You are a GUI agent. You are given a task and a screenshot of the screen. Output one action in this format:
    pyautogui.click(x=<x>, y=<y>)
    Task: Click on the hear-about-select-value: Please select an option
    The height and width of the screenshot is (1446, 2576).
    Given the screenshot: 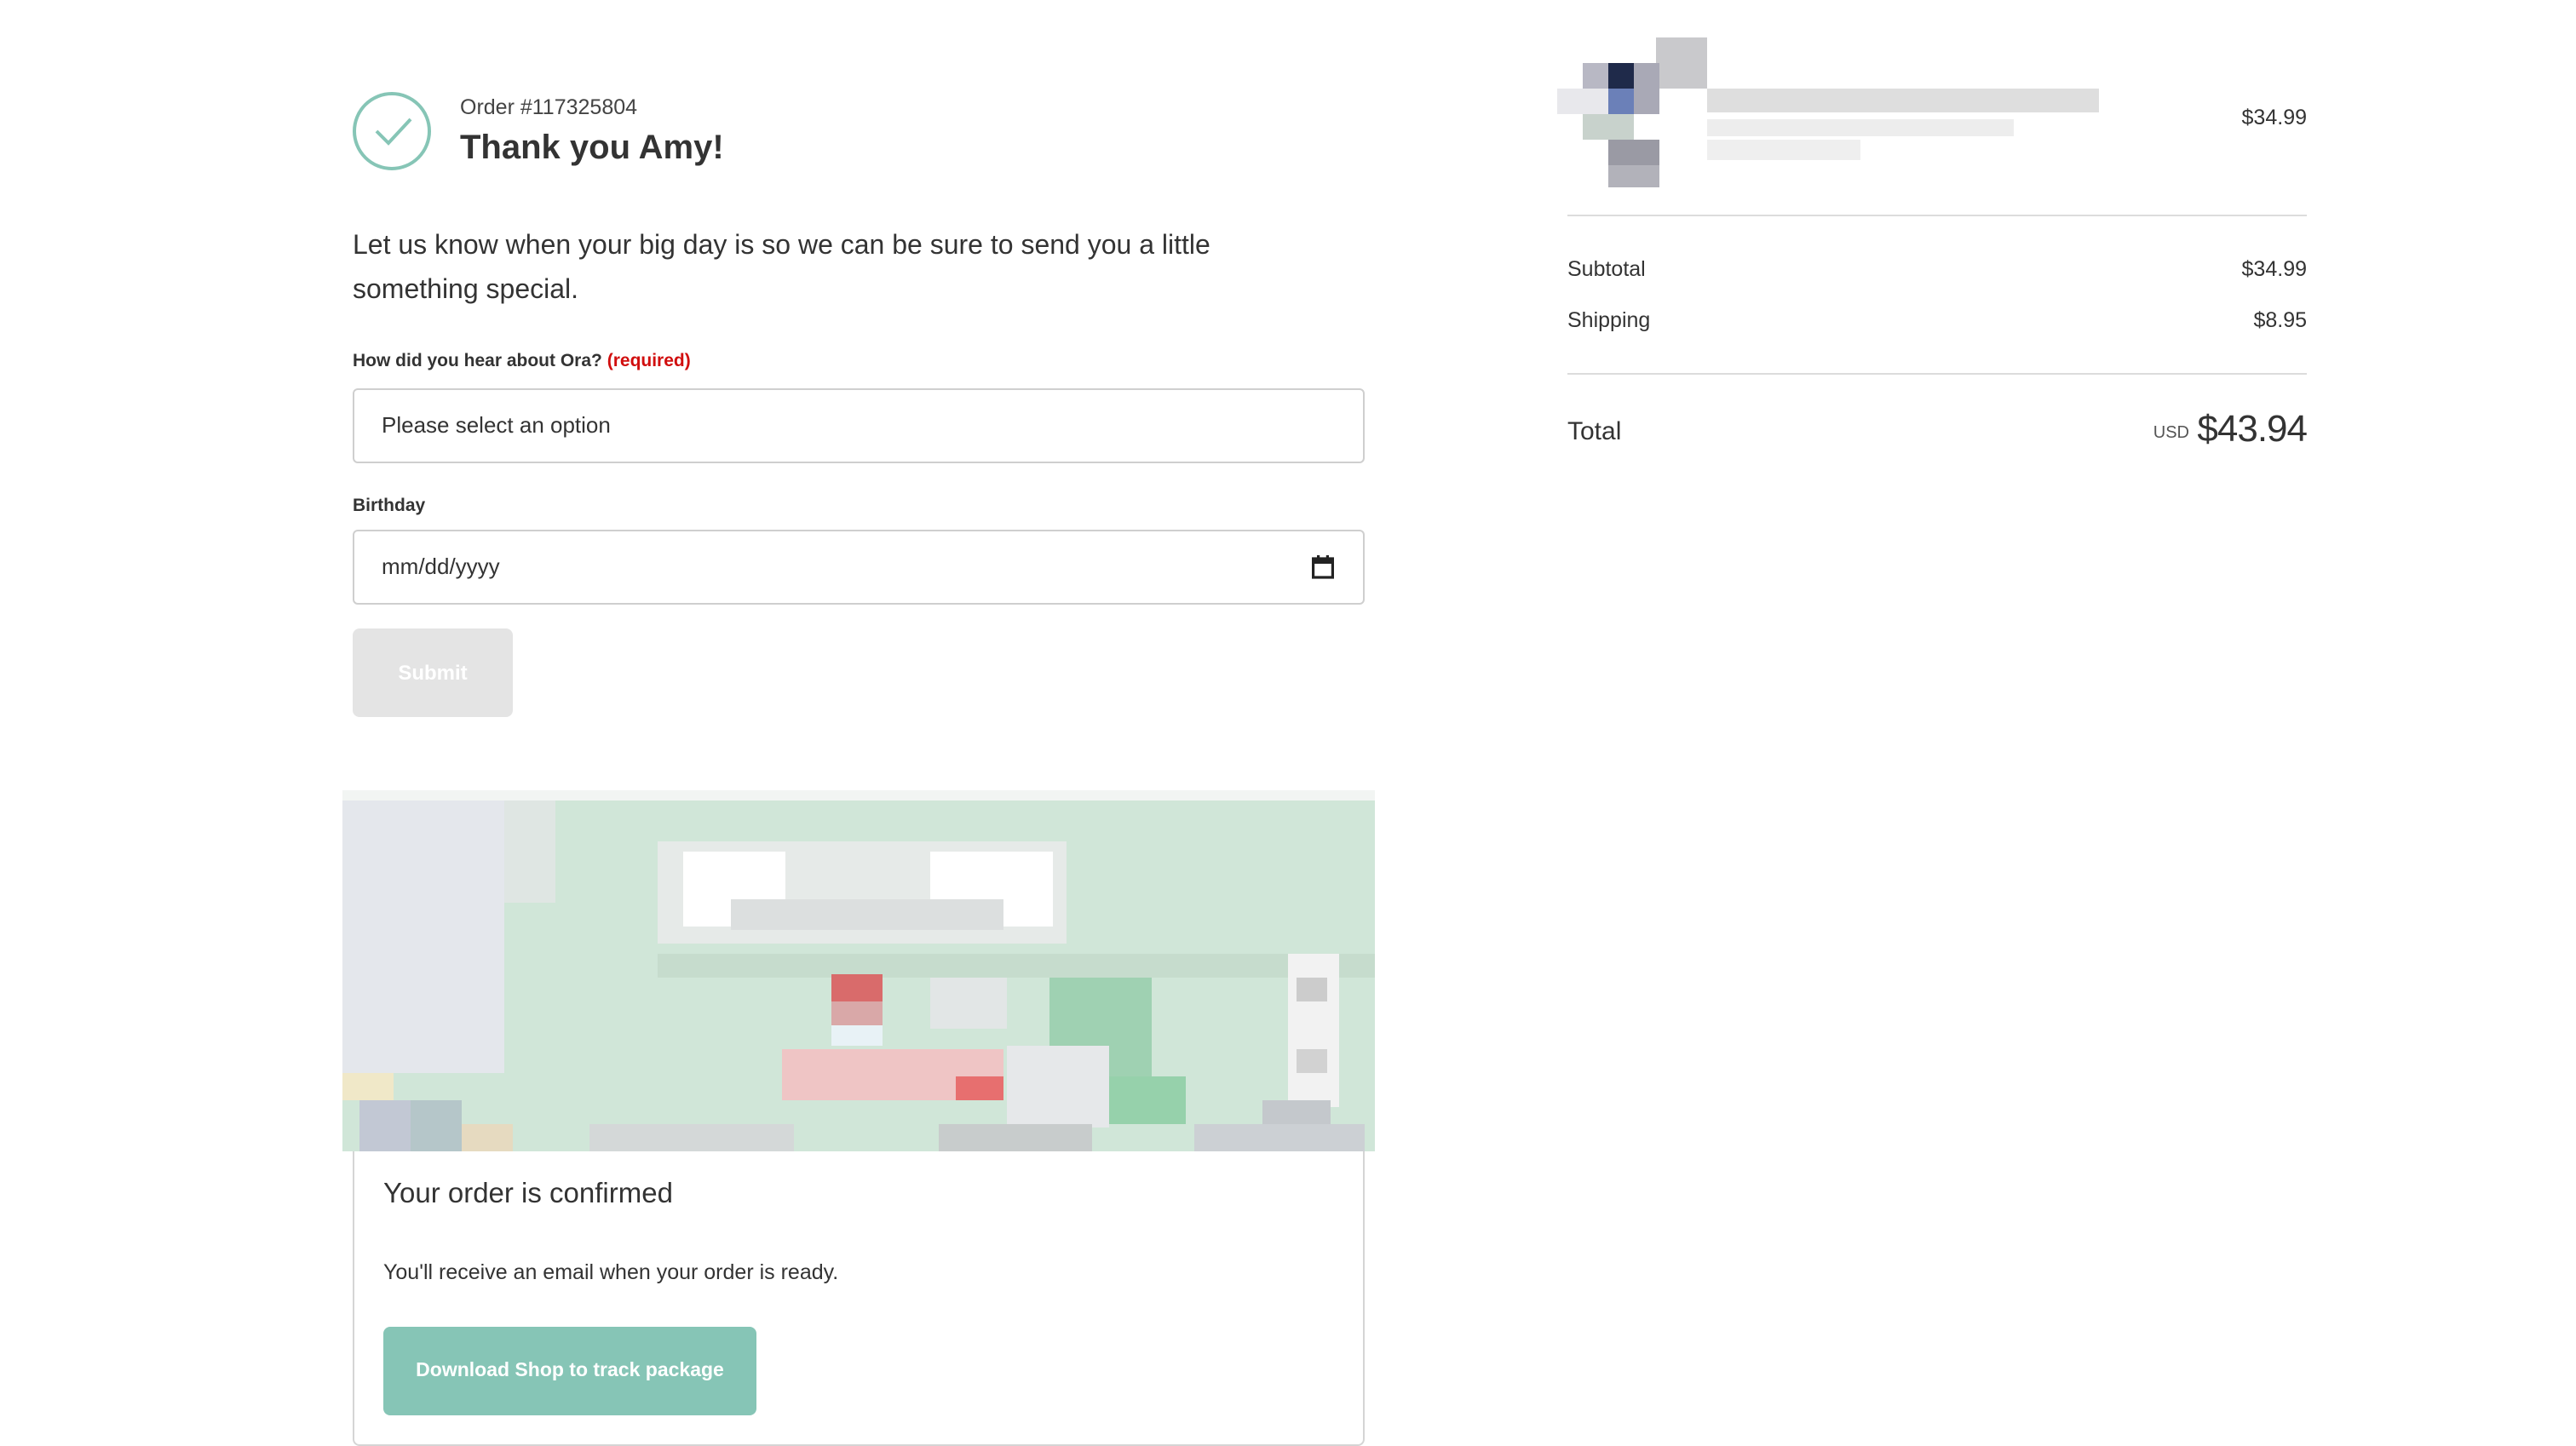 What is the action you would take?
    pyautogui.click(x=497, y=425)
    